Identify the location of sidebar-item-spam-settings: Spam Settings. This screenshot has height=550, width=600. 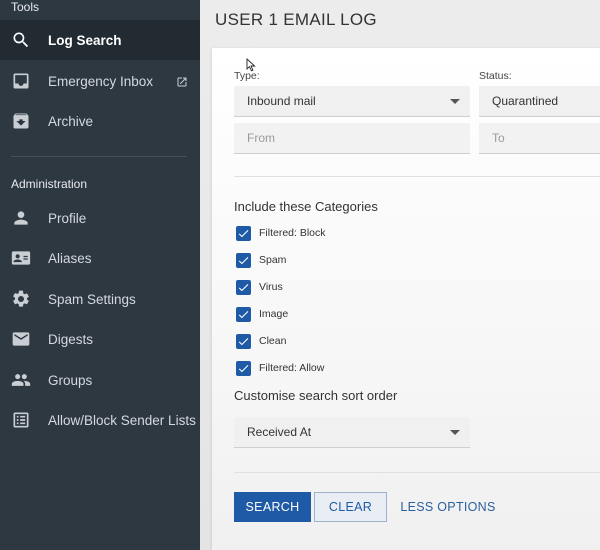
(100, 299).